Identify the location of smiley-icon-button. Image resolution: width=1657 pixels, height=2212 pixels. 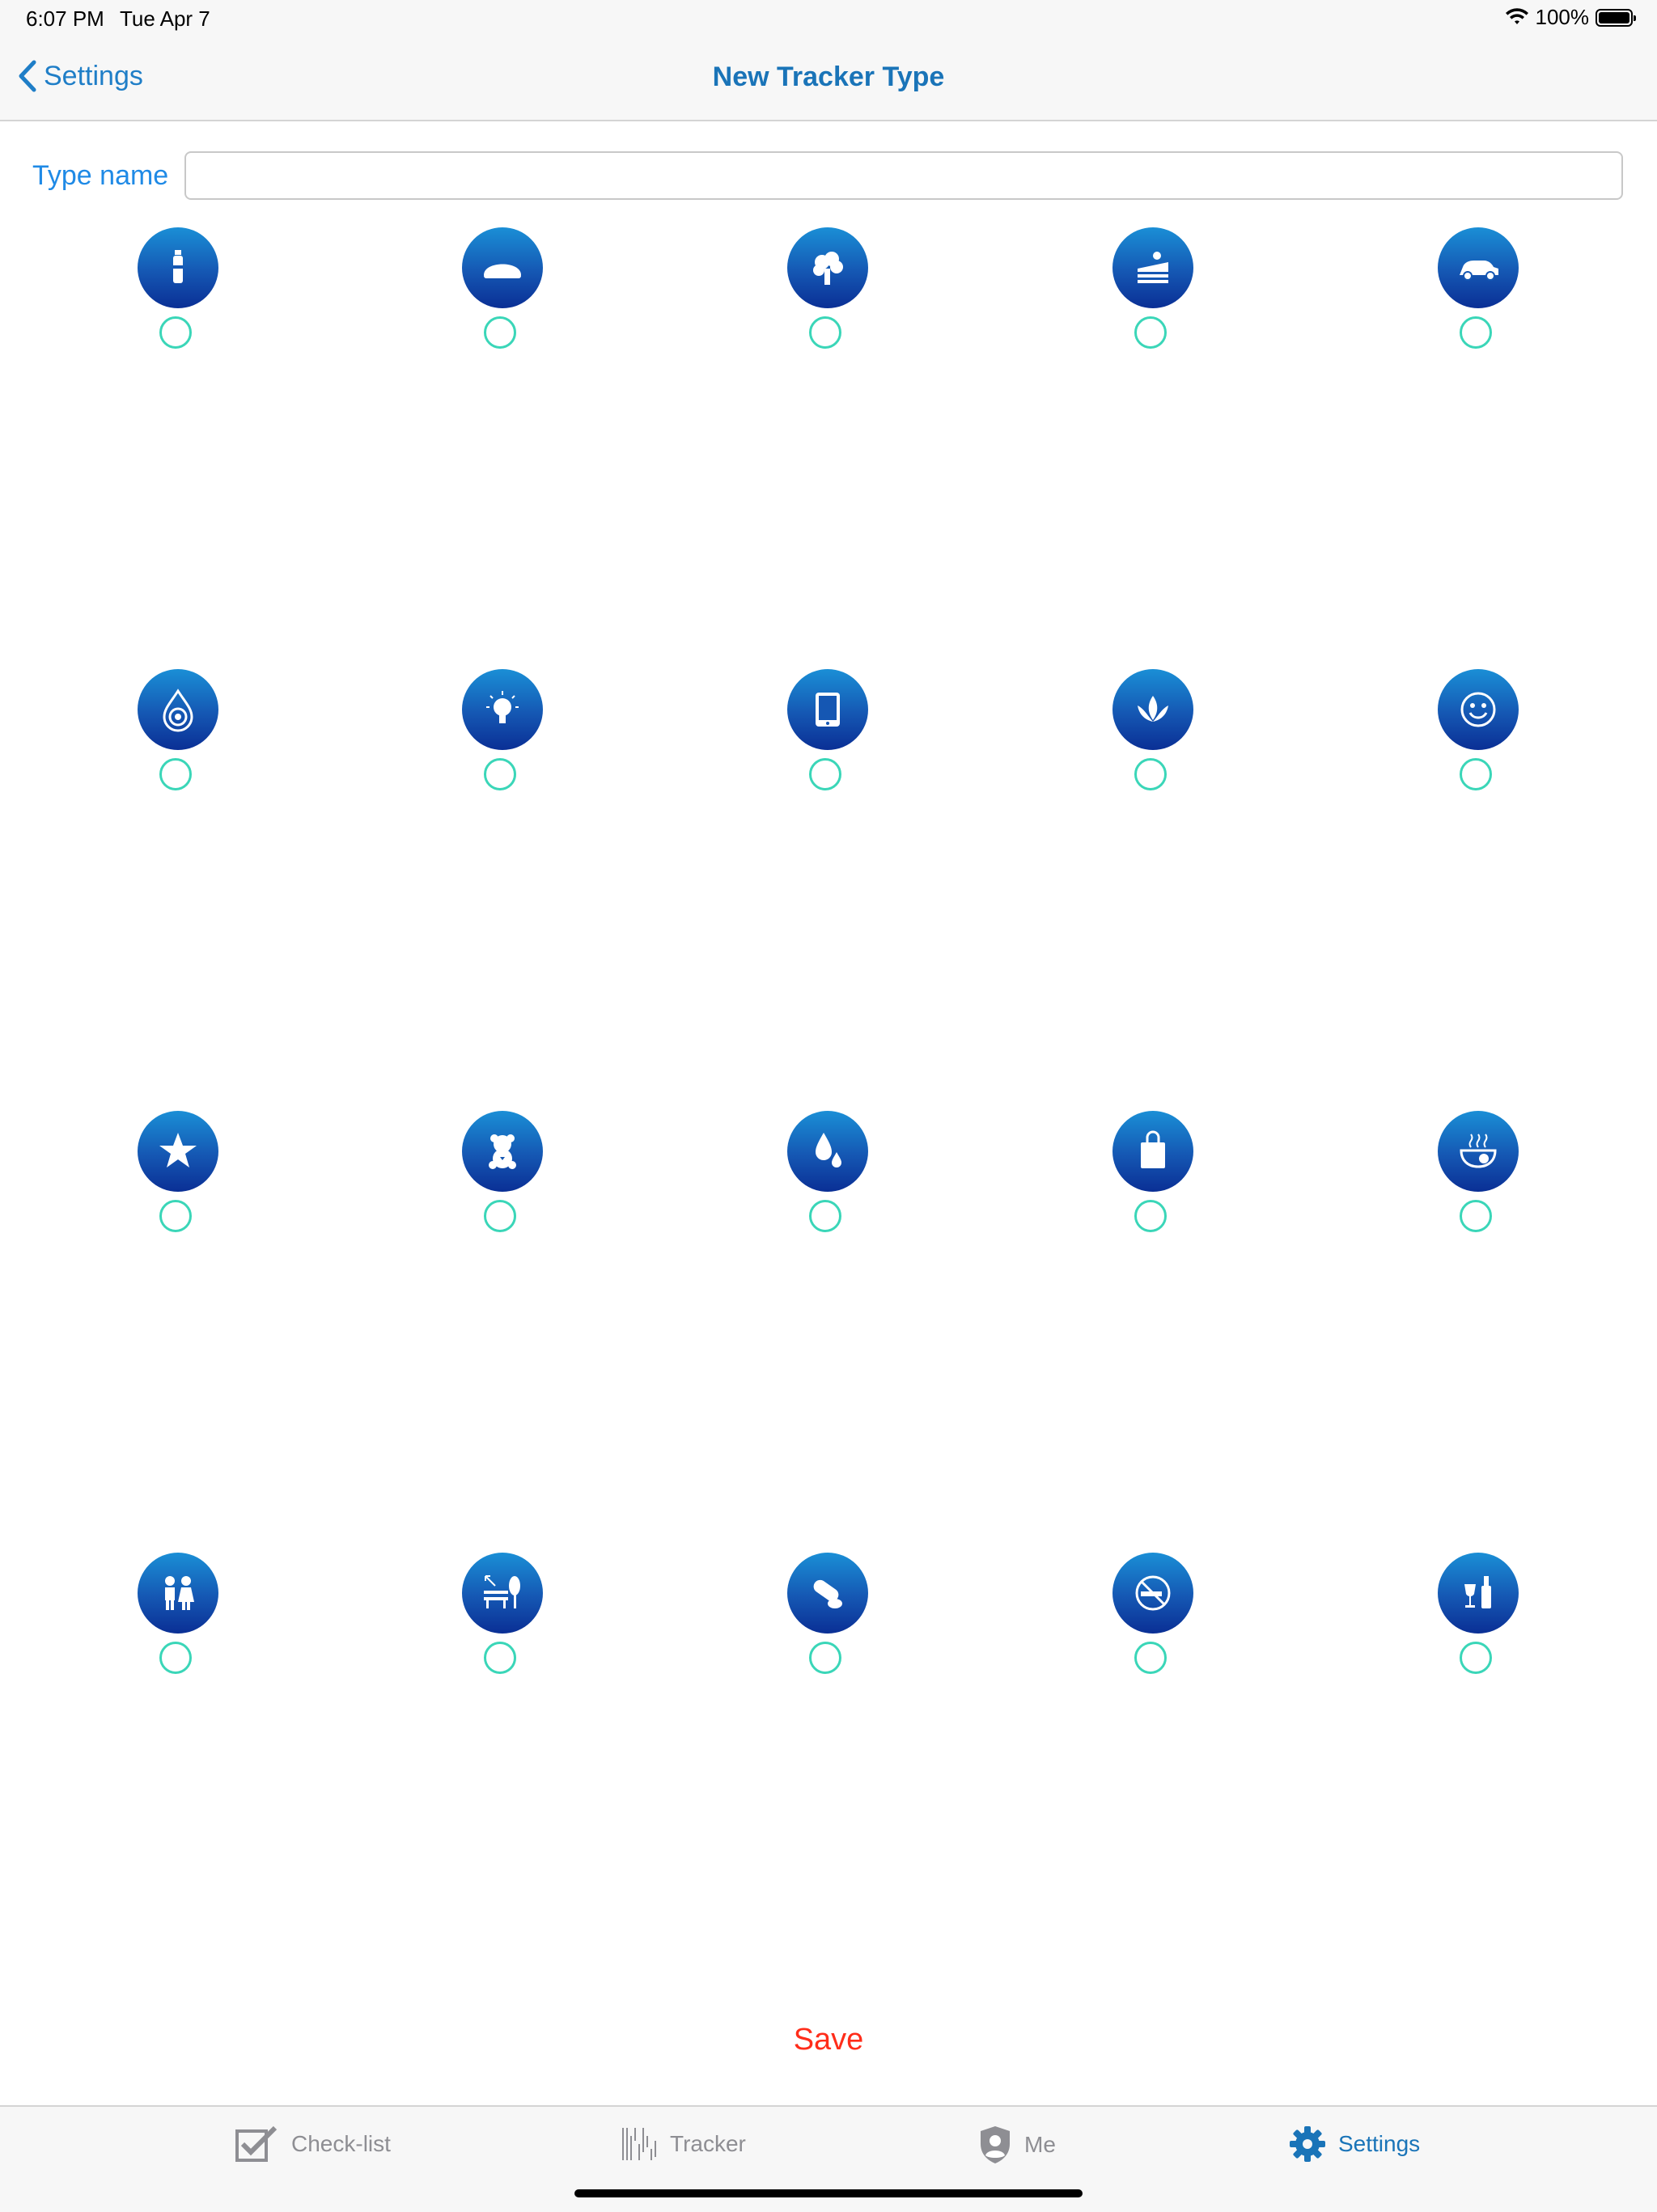
(1478, 709).